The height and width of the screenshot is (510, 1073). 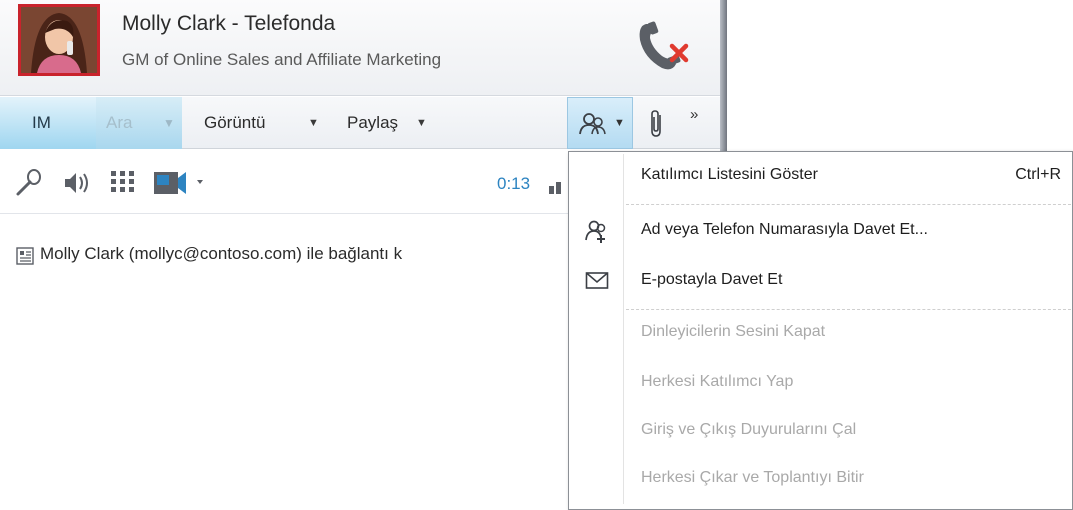 I want to click on menu-item-show-participant-list: Katılımcı Listesini Göster Ctrl+R, so click(x=821, y=176).